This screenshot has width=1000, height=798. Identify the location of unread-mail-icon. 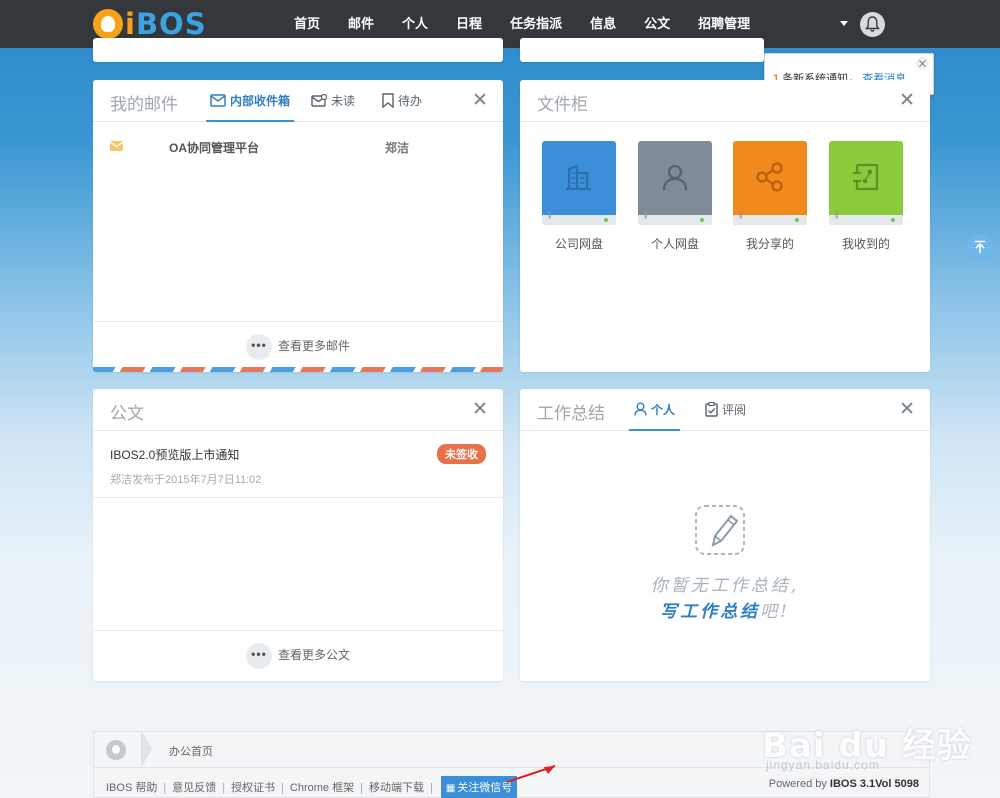
(319, 100).